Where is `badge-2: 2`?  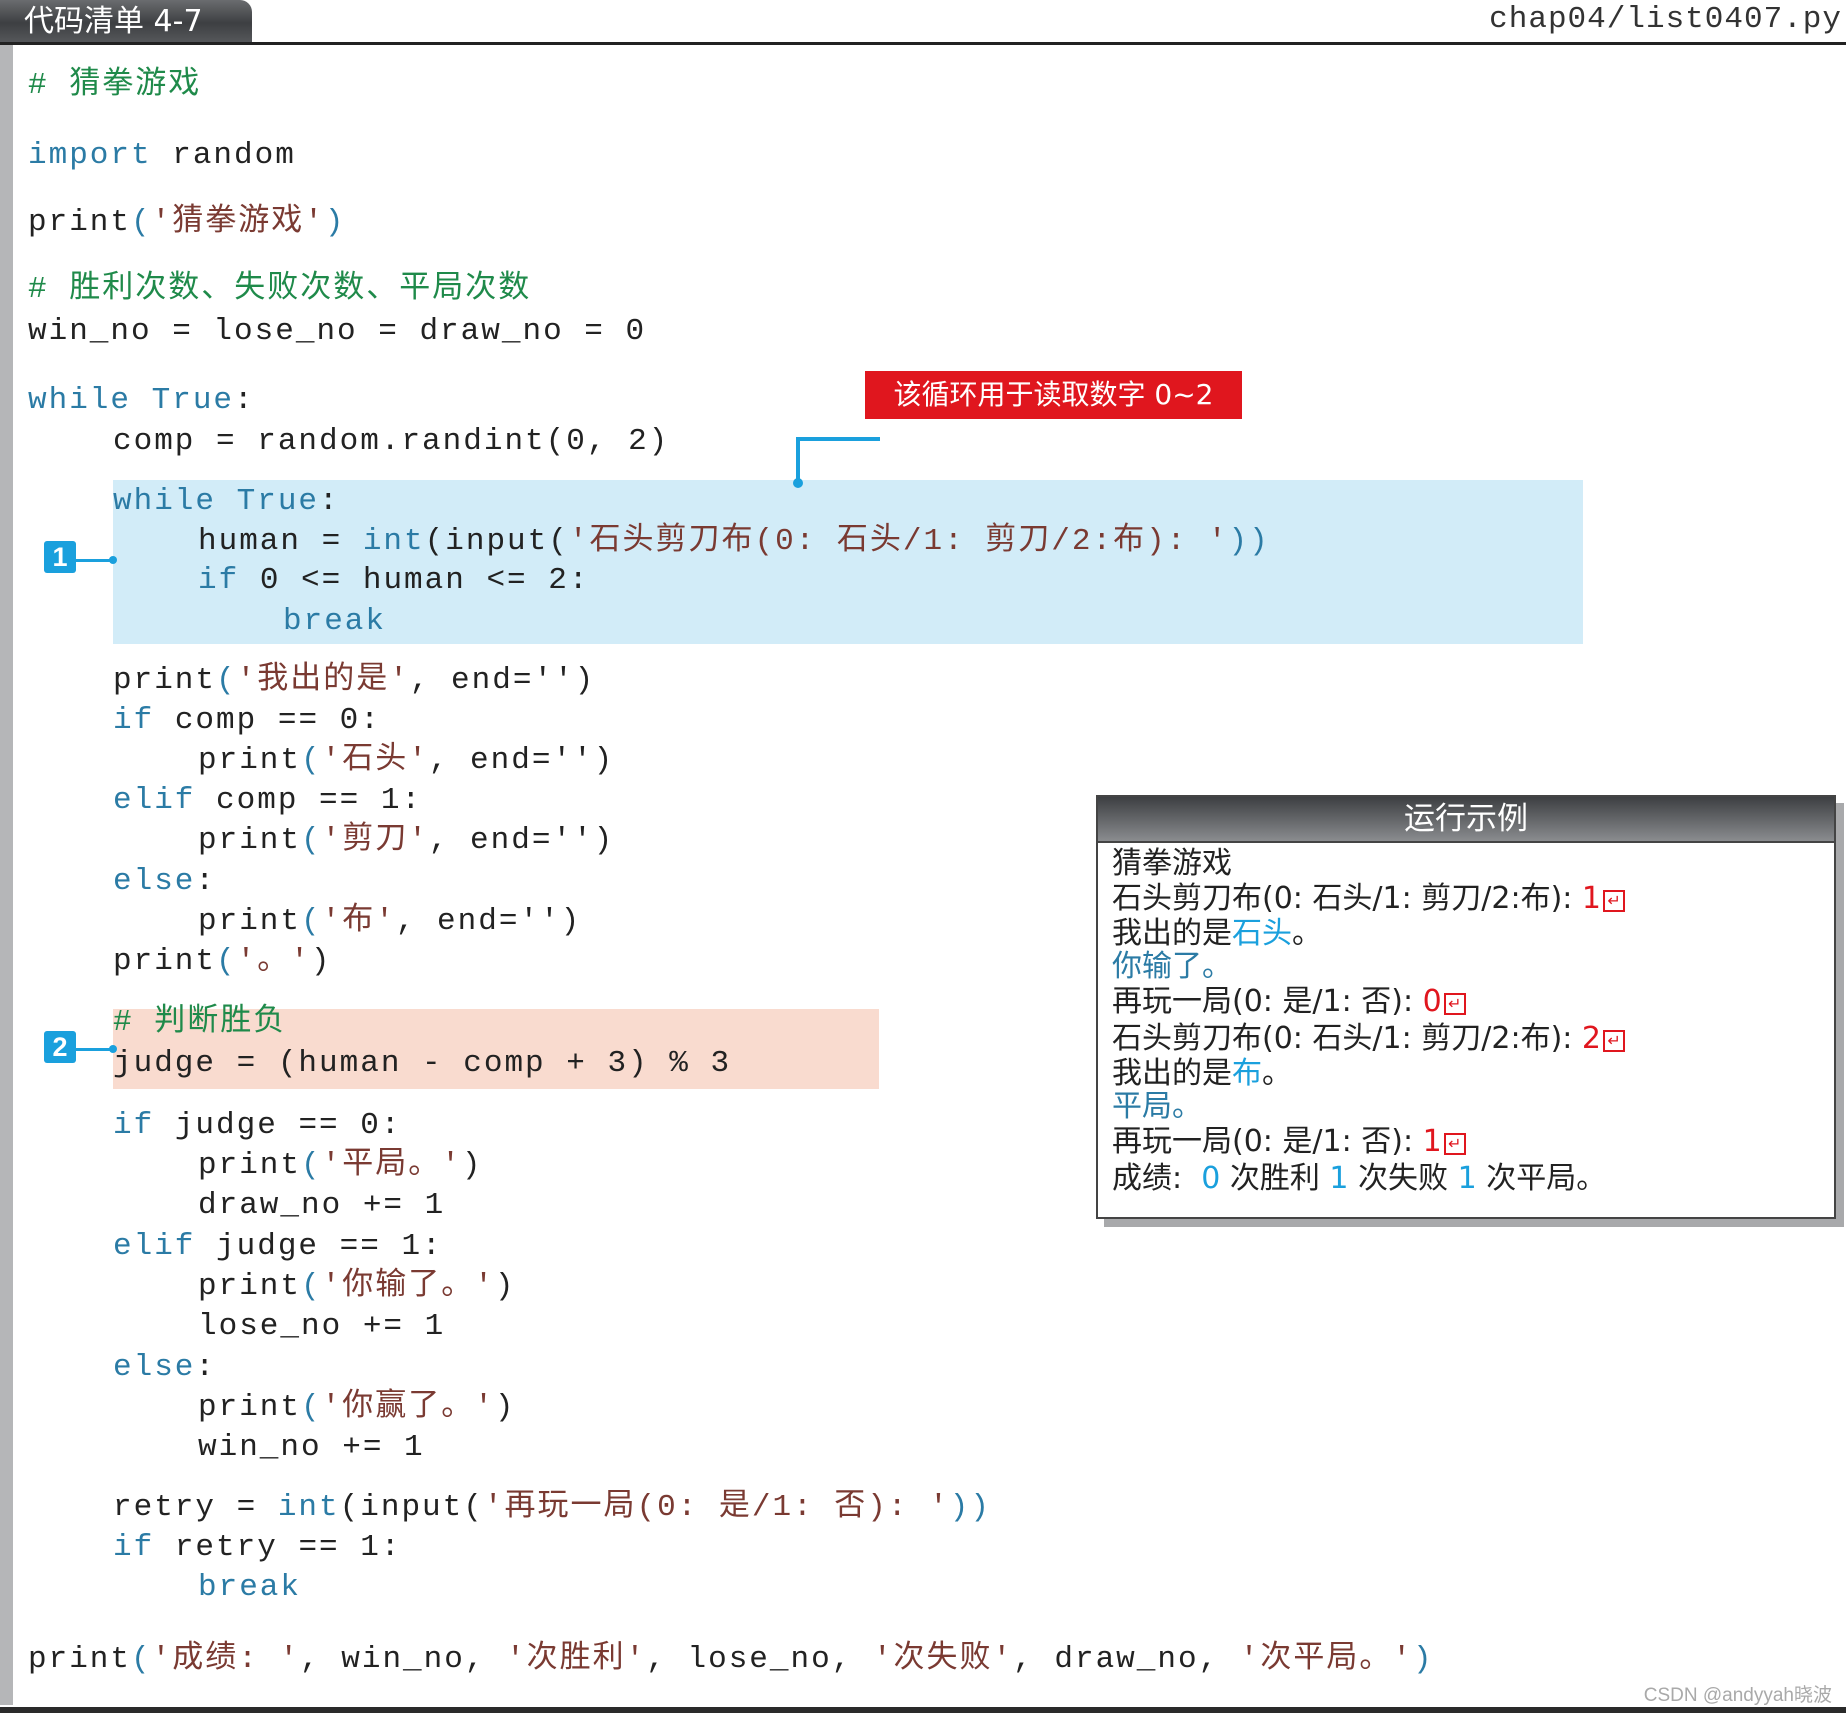
badge-2: 2 is located at coordinates (60, 1047).